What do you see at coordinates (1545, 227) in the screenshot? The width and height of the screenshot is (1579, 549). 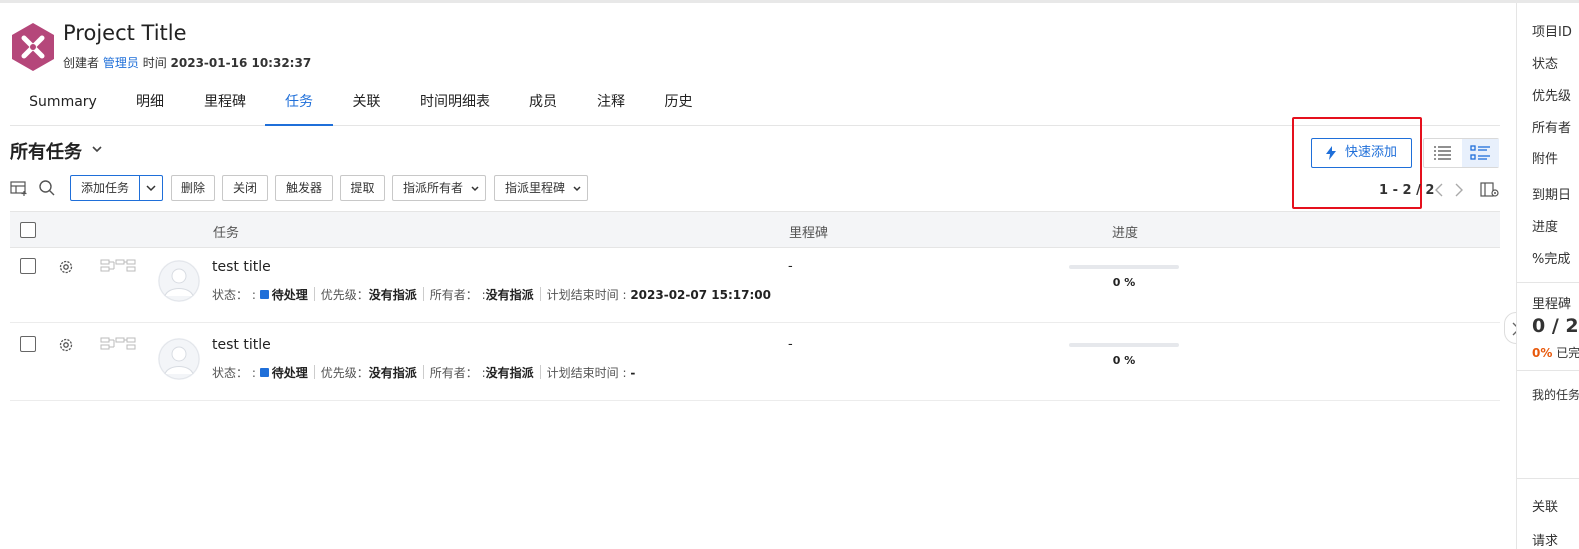 I see `side-label-progress: 进度` at bounding box center [1545, 227].